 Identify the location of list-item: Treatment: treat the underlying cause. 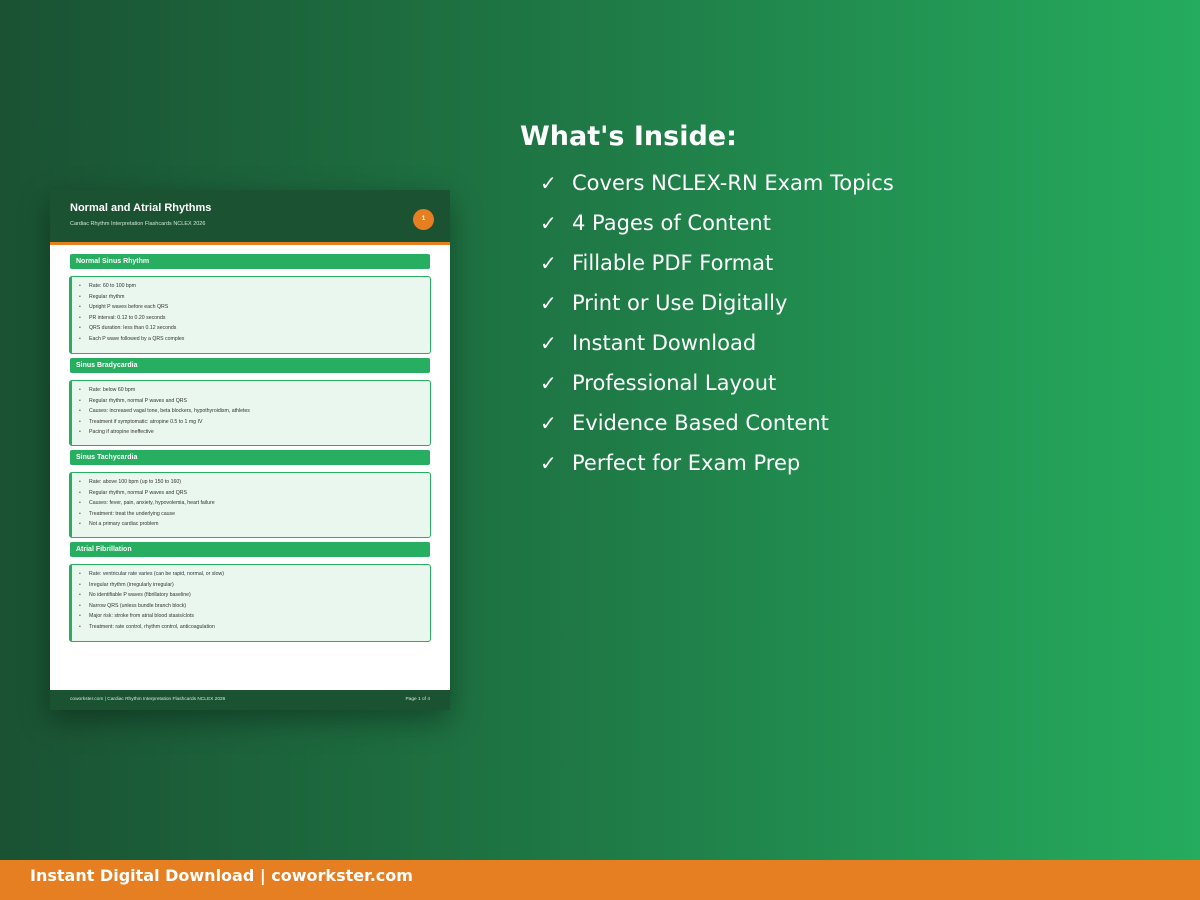
(254, 514).